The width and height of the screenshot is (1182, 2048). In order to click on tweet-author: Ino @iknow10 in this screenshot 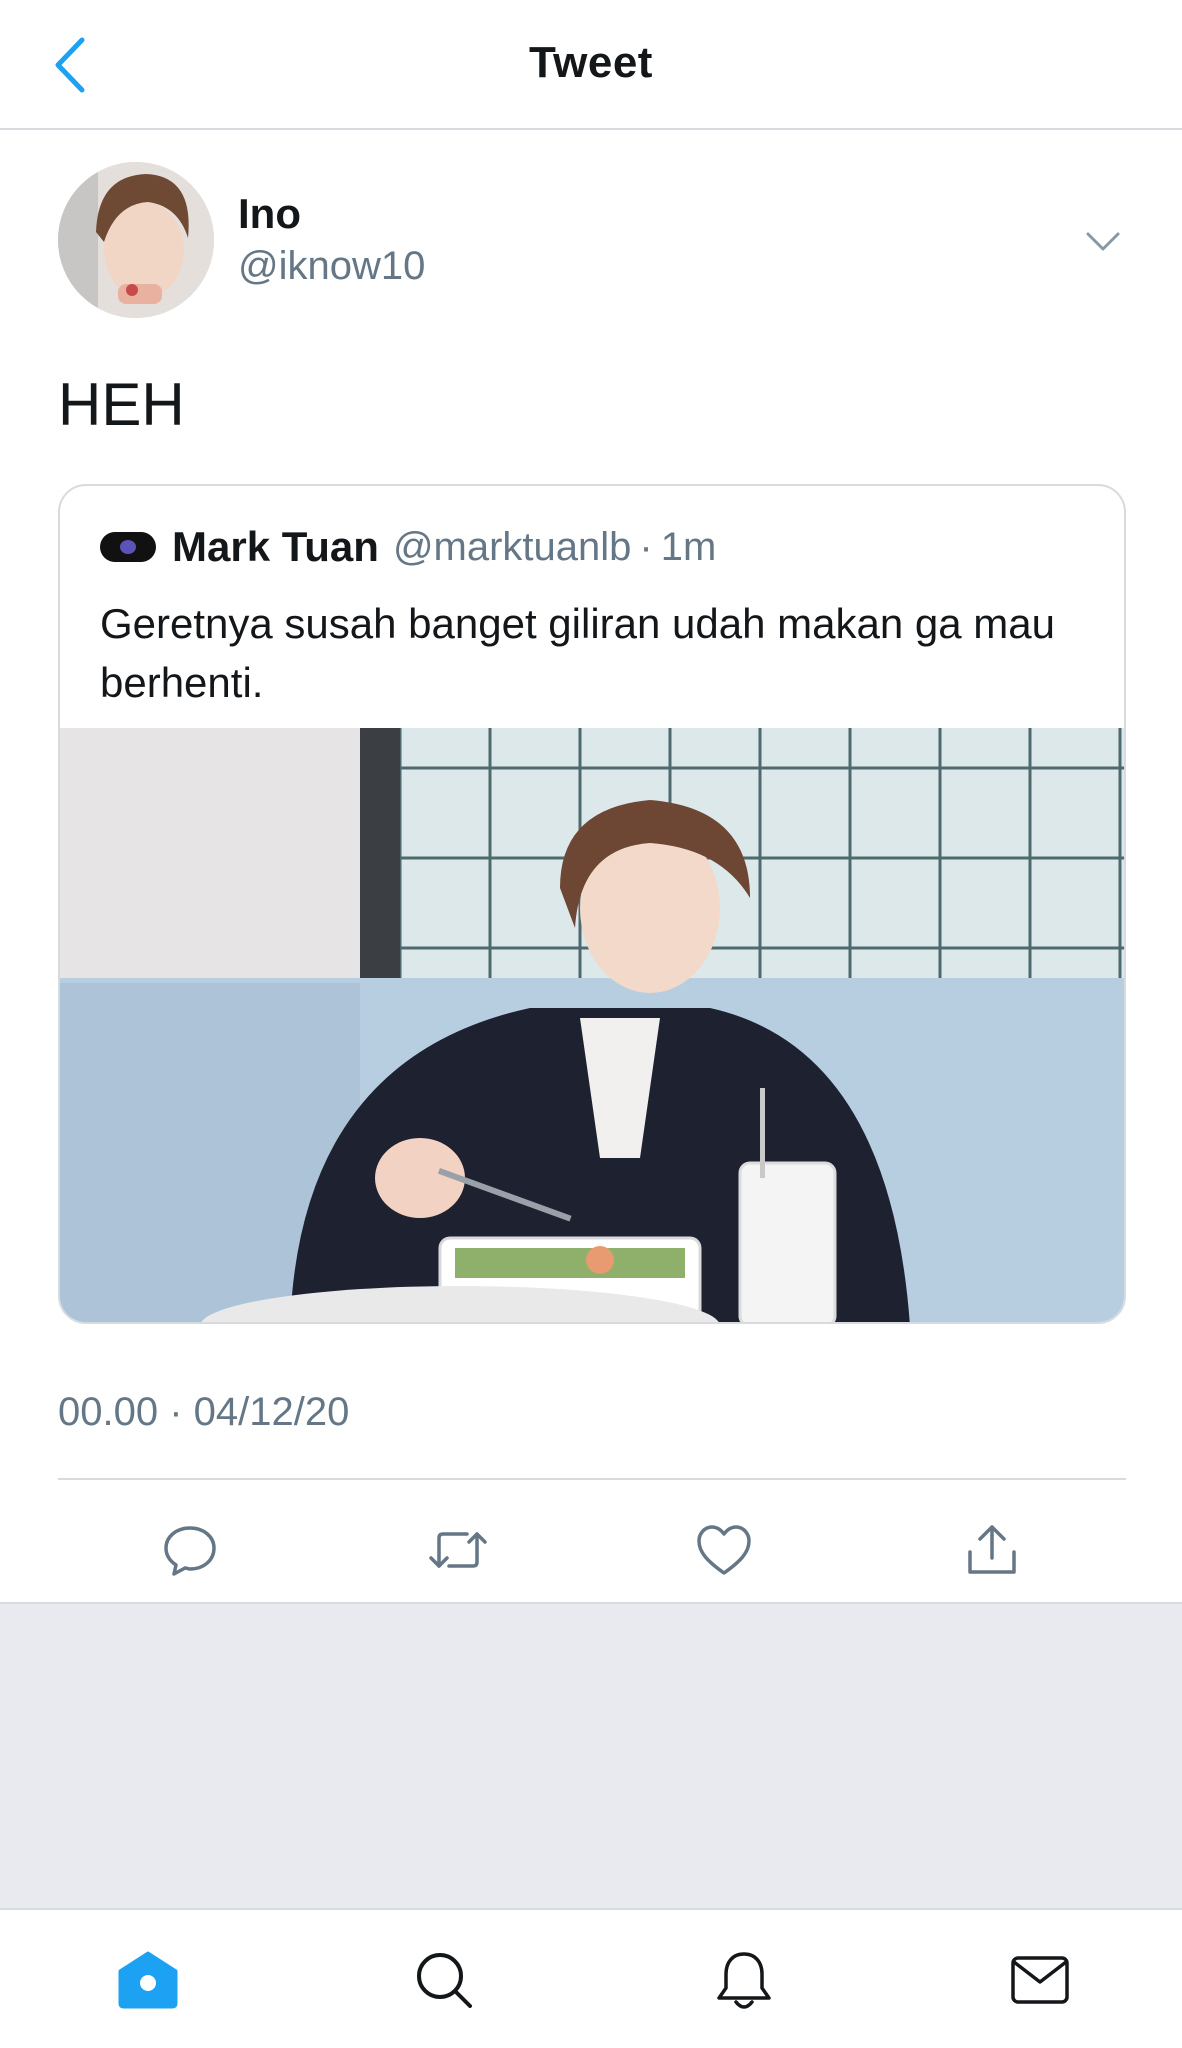, I will do `click(593, 242)`.